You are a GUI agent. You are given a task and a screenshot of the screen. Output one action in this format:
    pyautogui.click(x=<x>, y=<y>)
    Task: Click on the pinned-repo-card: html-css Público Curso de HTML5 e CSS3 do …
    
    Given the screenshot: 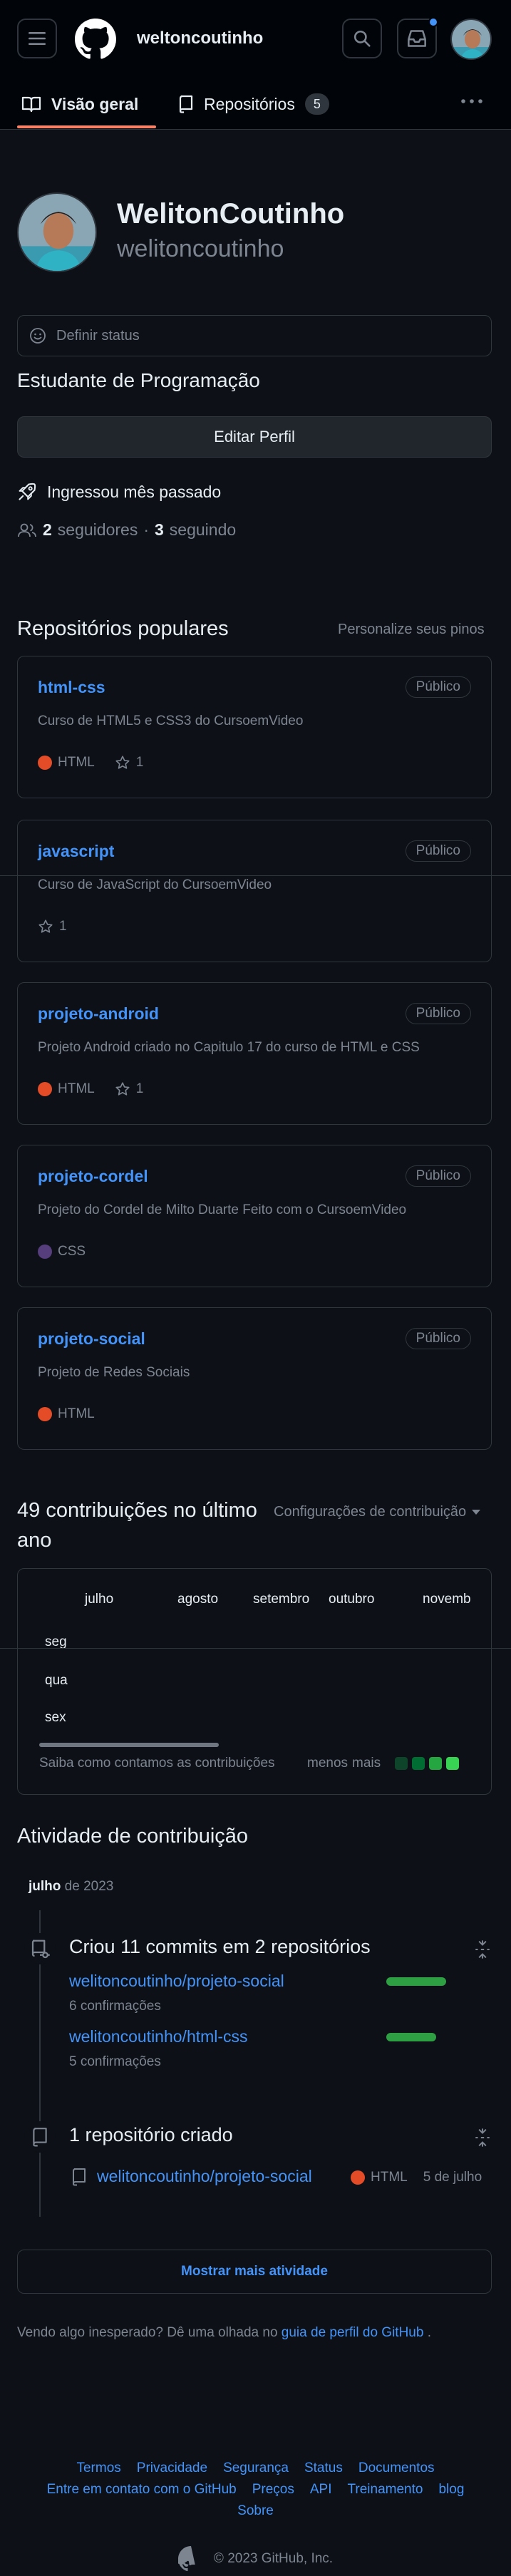 What is the action you would take?
    pyautogui.click(x=255, y=727)
    